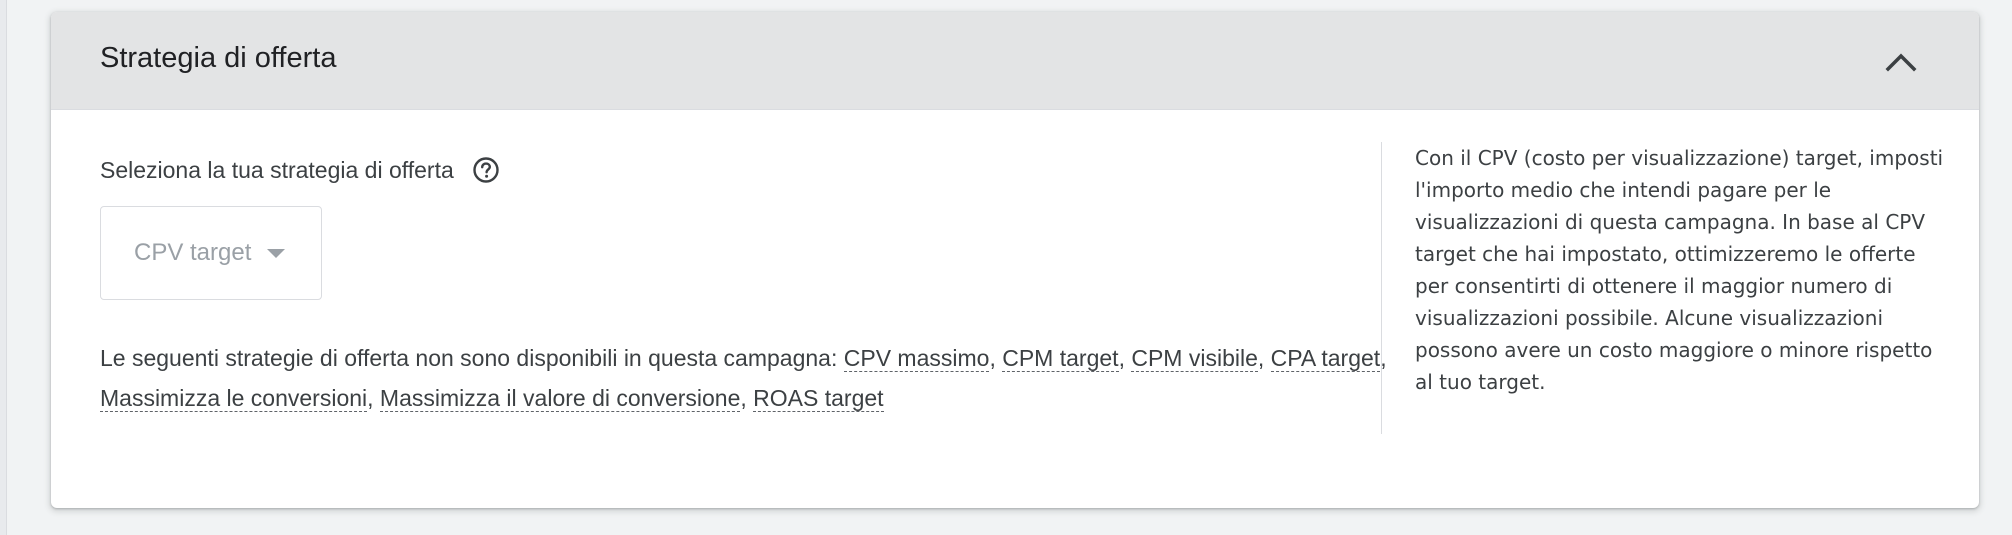 This screenshot has height=535, width=2012. What do you see at coordinates (234, 398) in the screenshot?
I see `strategy-link-massimizza-conversioni: Massimizza le conversioni` at bounding box center [234, 398].